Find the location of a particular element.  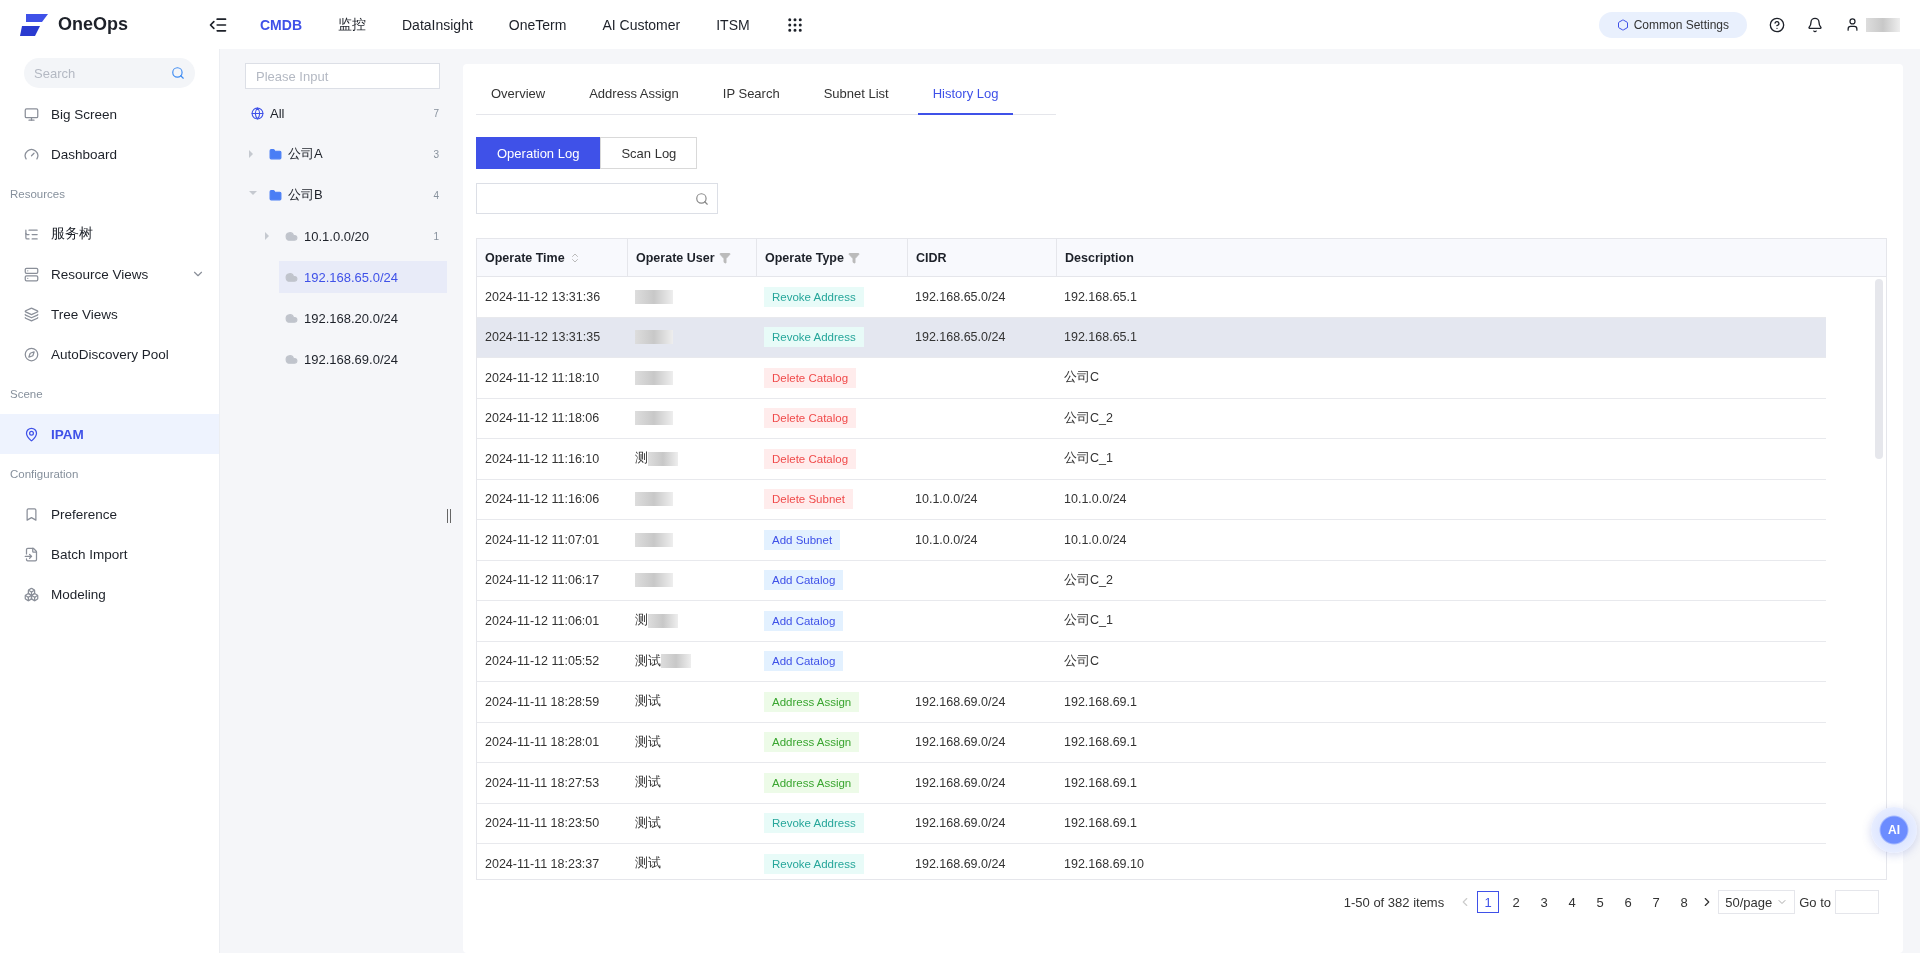

table-cell-text: 2024-11-12 11:05:52 is located at coordinates (542, 662).